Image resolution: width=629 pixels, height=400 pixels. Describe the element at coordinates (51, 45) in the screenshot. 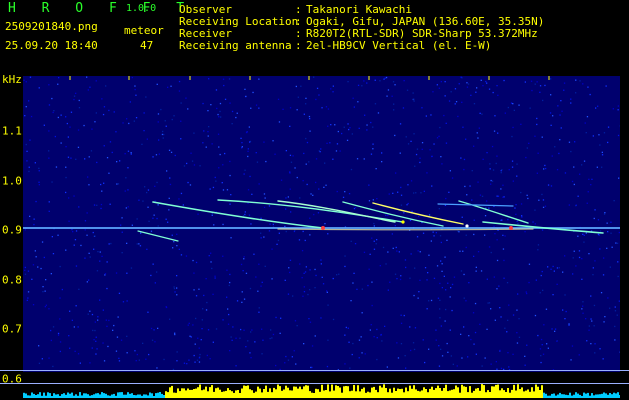

I see `file-datetime: 25.09.20 18:40` at that location.